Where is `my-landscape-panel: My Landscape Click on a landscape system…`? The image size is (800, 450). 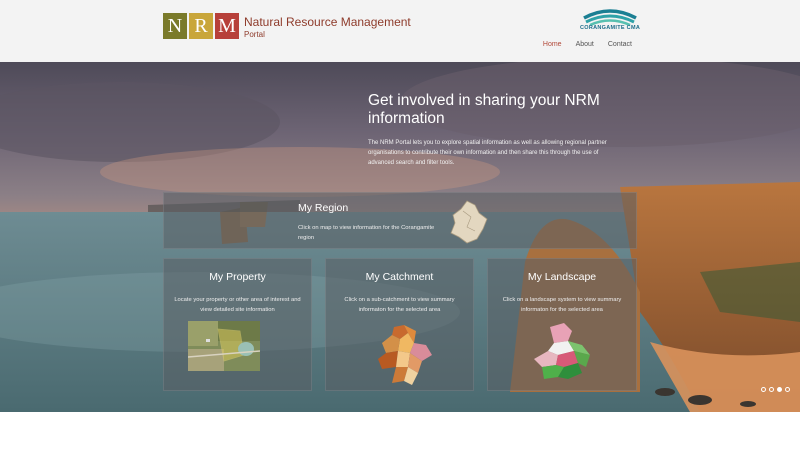 my-landscape-panel: My Landscape Click on a landscape system… is located at coordinates (562, 324).